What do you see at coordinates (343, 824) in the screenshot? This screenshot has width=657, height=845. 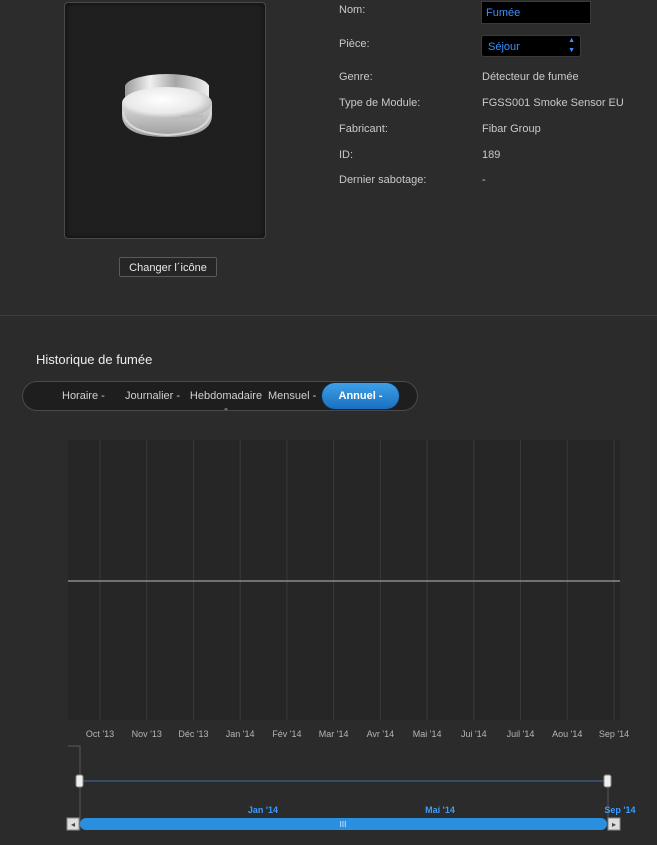 I see `scrollbar-grip-icon: III` at bounding box center [343, 824].